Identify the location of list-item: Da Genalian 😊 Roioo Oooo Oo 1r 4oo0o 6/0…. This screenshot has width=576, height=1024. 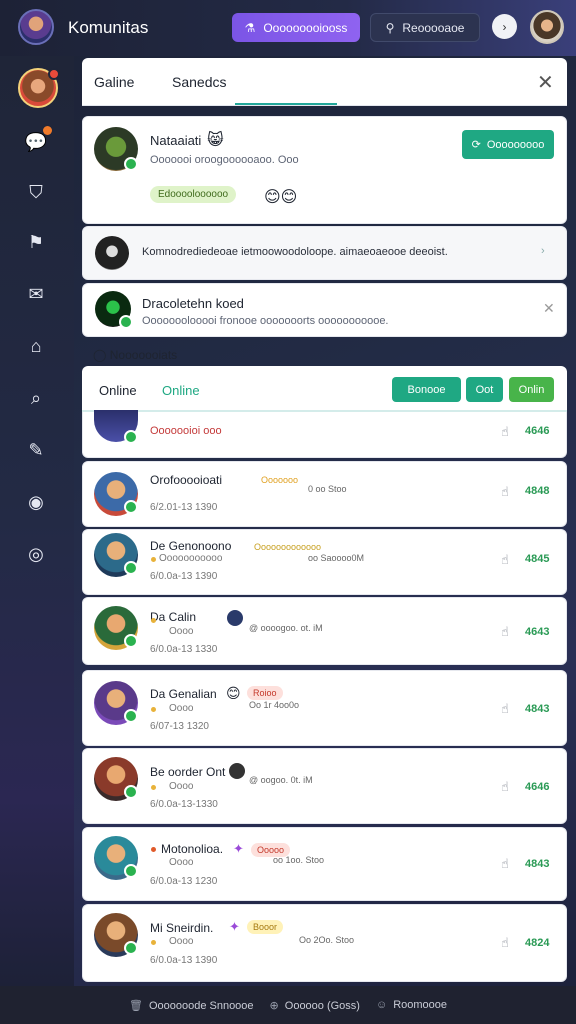
(324, 708).